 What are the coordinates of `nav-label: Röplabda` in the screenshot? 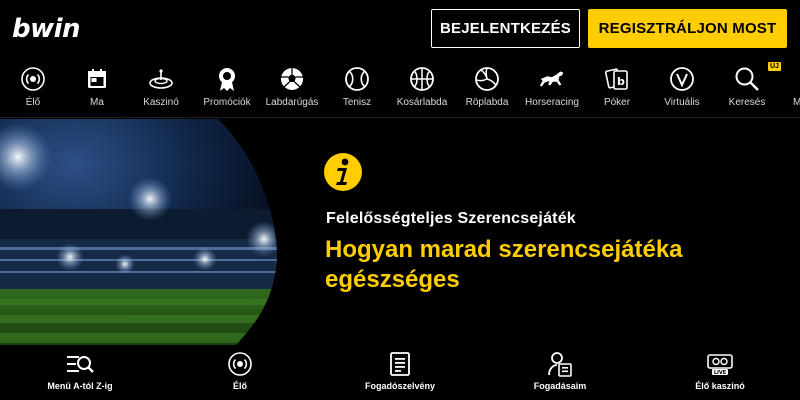 It's located at (487, 102).